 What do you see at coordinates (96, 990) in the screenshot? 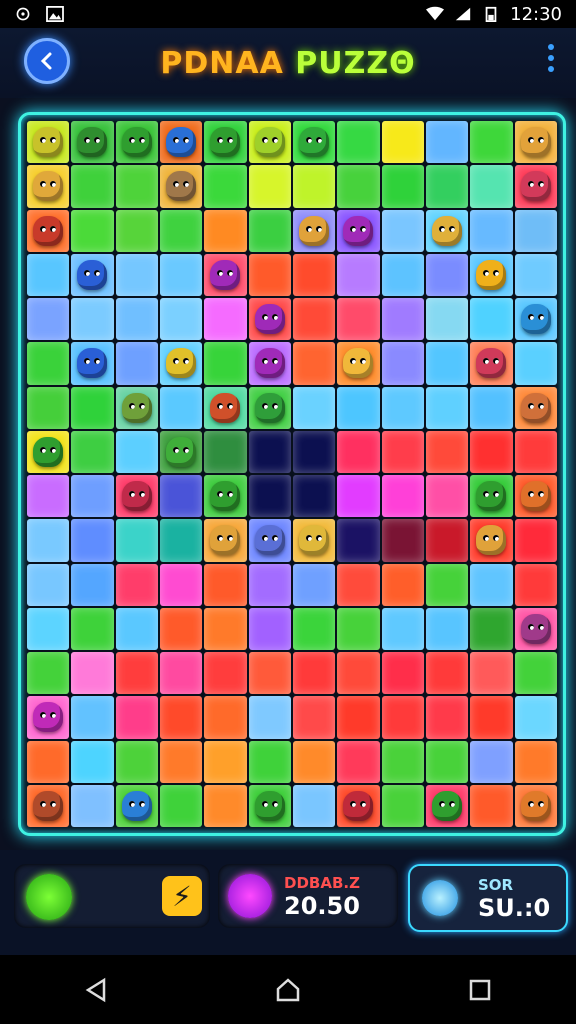
I see `nav-back-button` at bounding box center [96, 990].